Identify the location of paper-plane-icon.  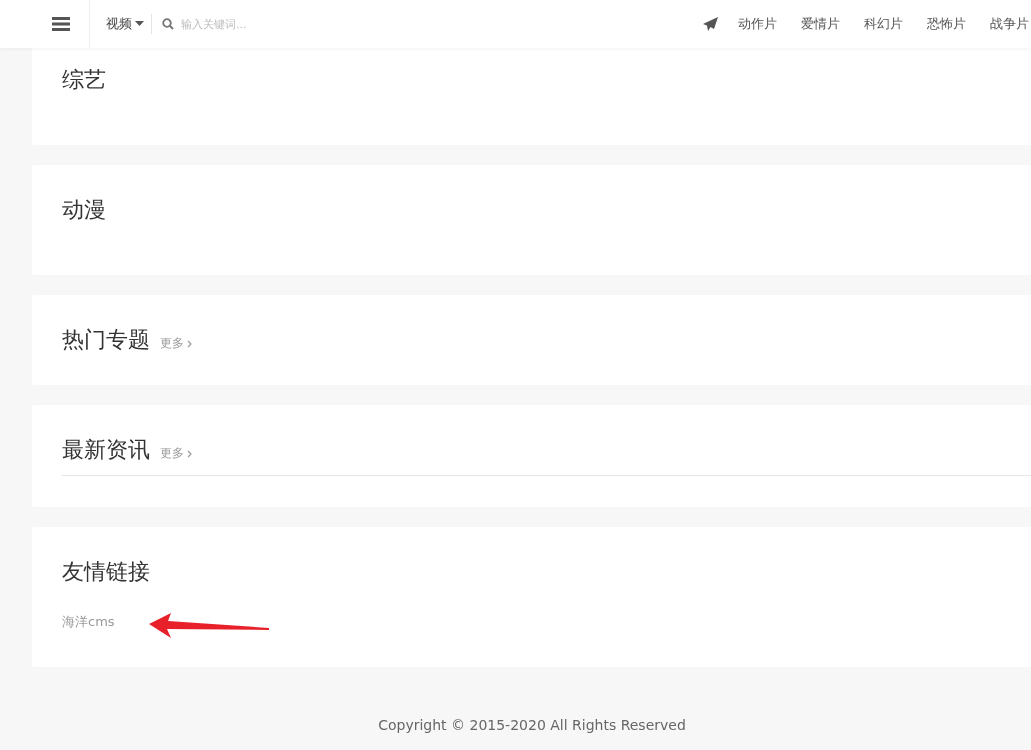
(710, 24).